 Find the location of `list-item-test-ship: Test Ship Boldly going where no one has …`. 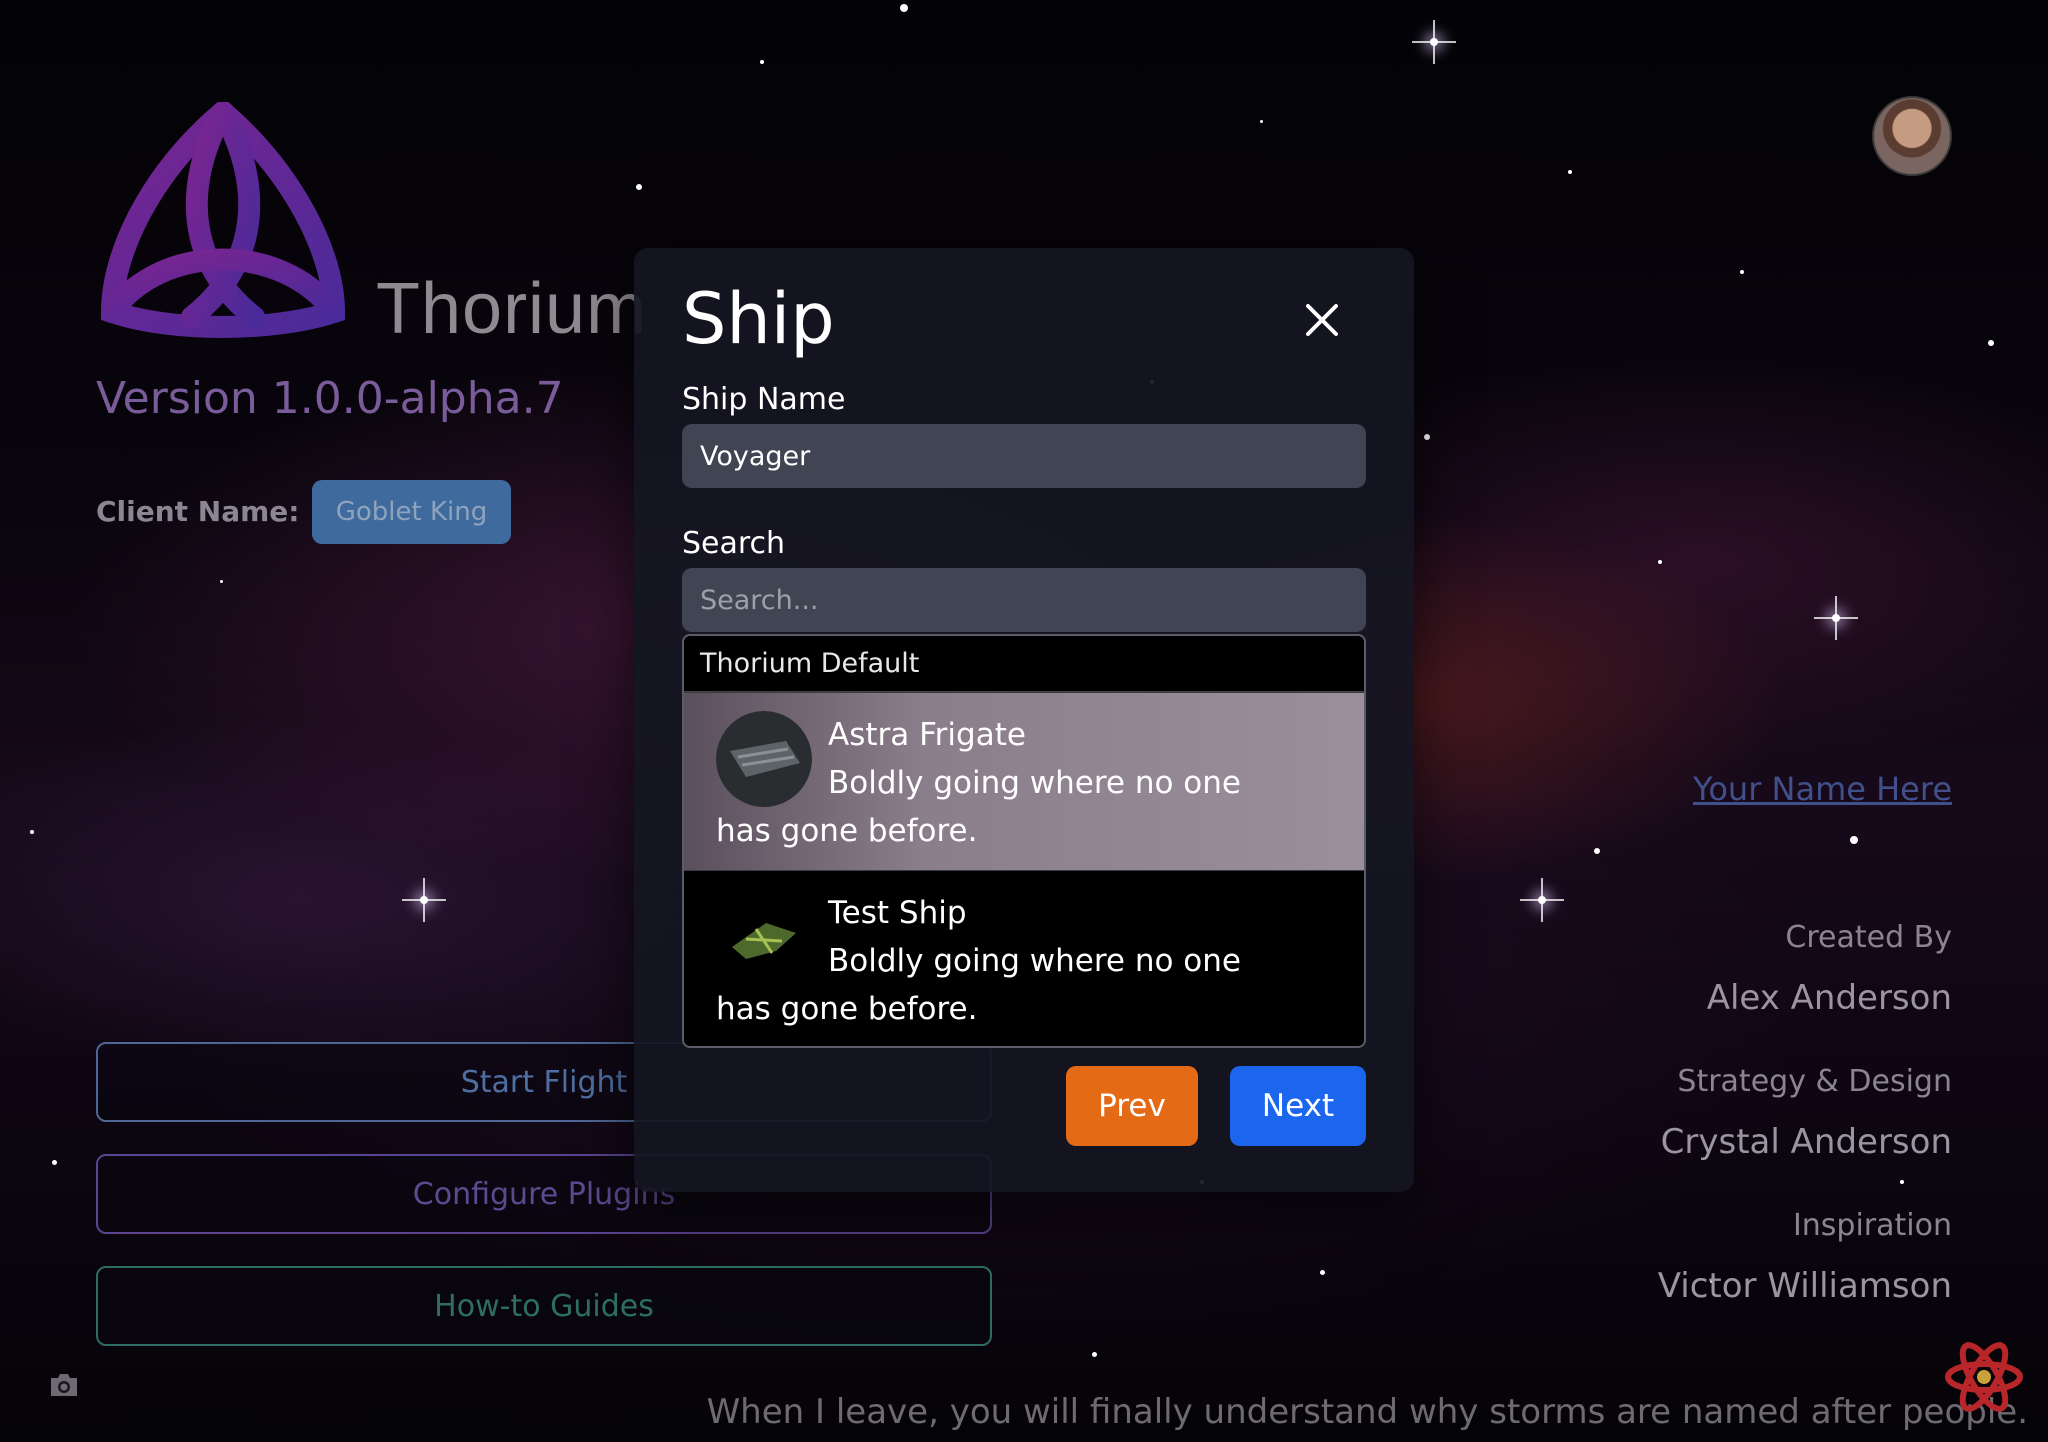

list-item-test-ship: Test Ship Boldly going where no one has … is located at coordinates (1024, 958).